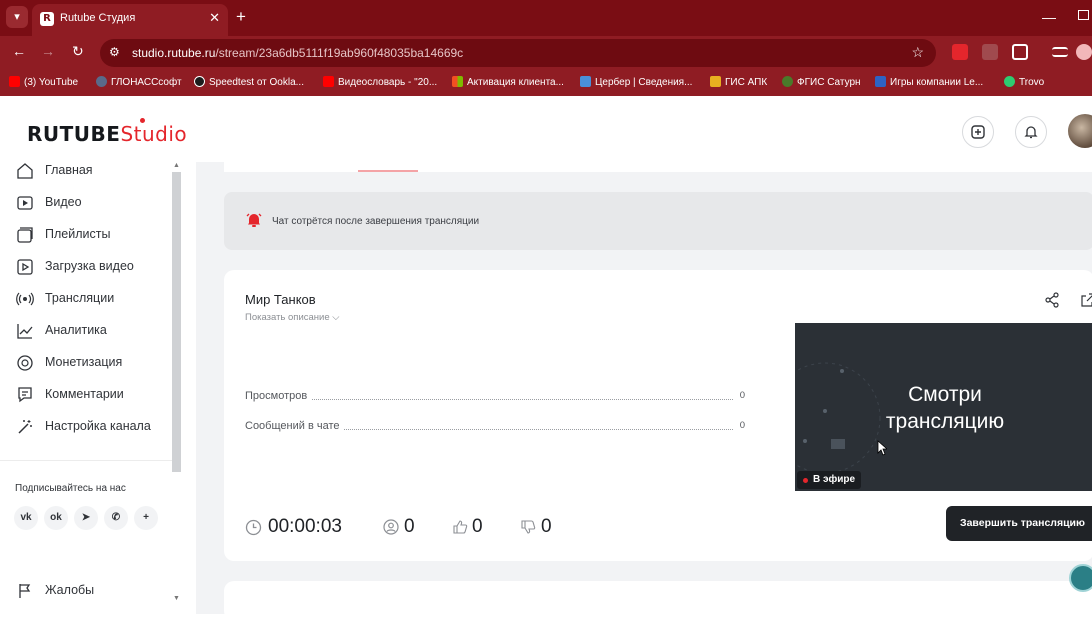 The width and height of the screenshot is (1092, 621). Describe the element at coordinates (25, 427) in the screenshot. I see `wand-icon` at that location.